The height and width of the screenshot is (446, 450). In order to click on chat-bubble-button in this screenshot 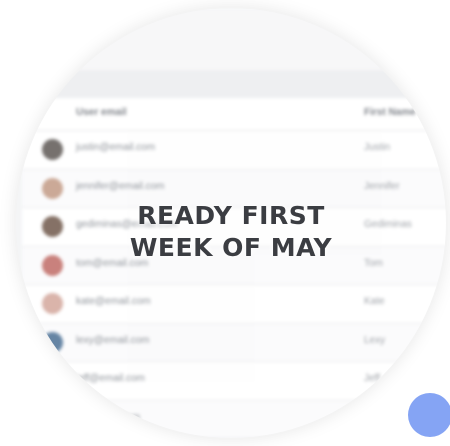, I will do `click(429, 415)`.